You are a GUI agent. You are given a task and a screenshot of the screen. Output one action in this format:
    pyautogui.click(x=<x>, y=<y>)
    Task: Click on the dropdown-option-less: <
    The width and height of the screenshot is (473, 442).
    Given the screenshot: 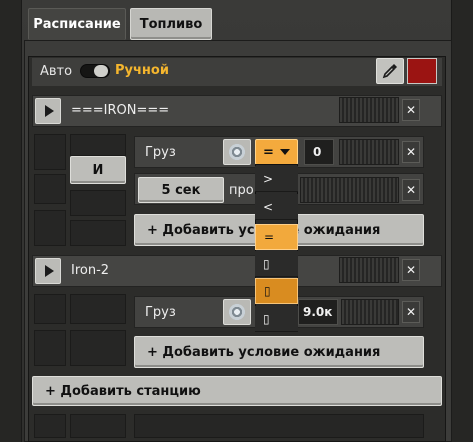 What is the action you would take?
    pyautogui.click(x=276, y=207)
    